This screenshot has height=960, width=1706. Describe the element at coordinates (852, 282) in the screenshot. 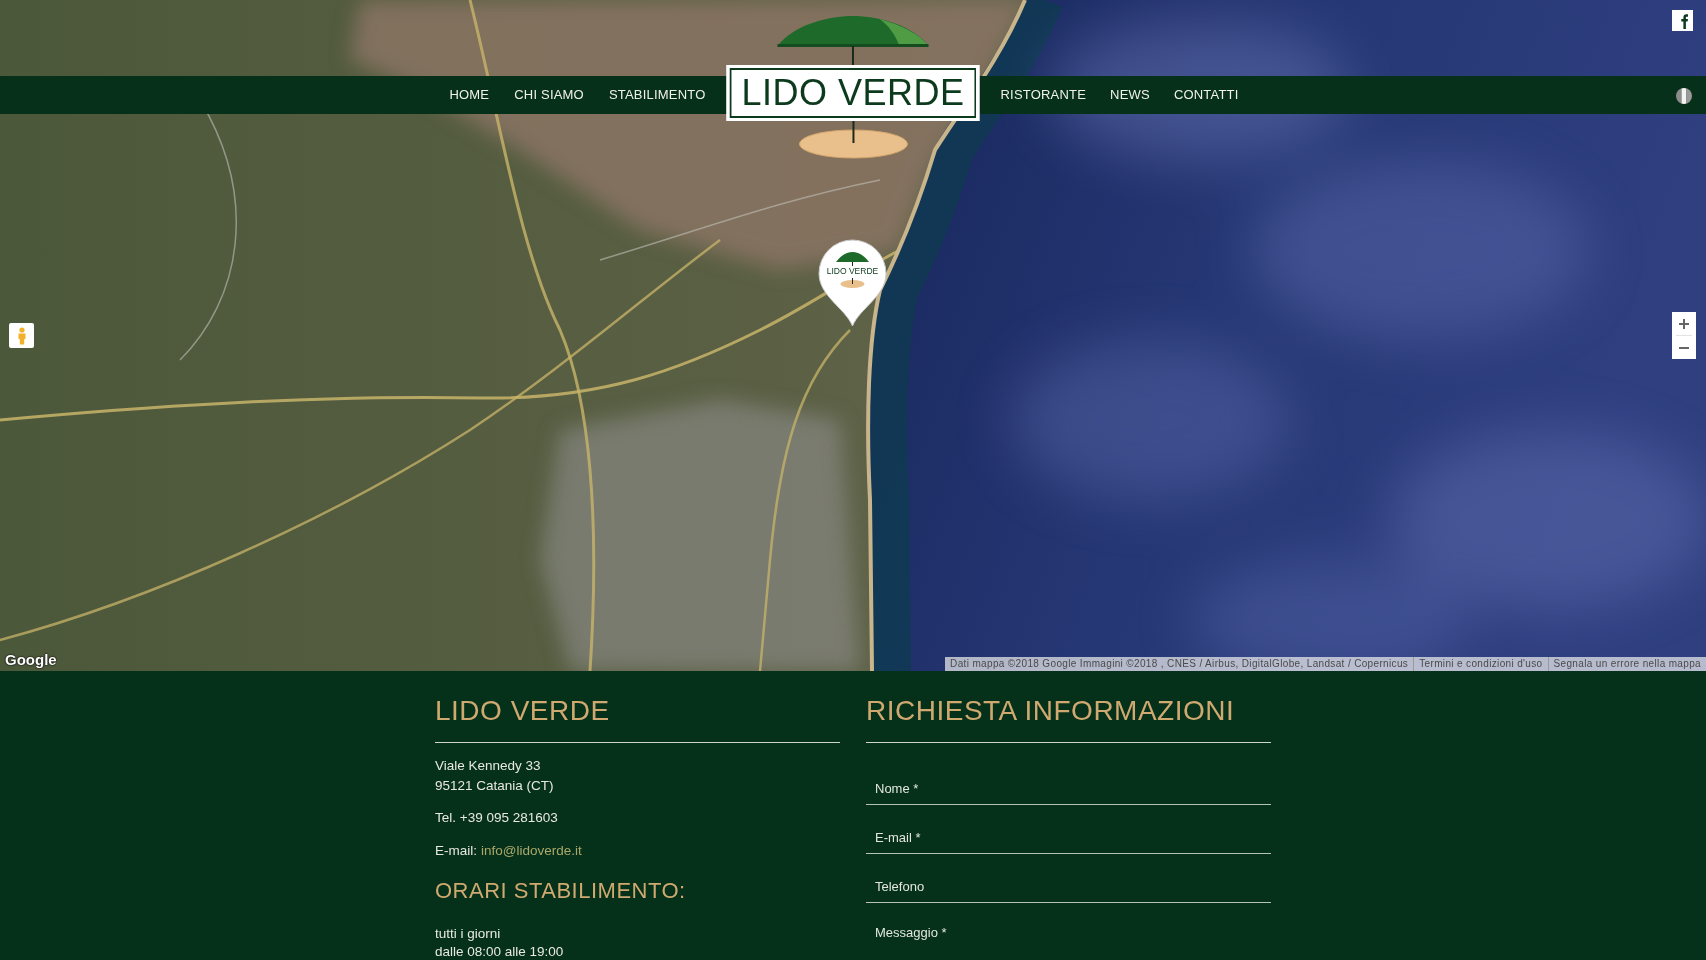

I see `map-pin-icon` at that location.